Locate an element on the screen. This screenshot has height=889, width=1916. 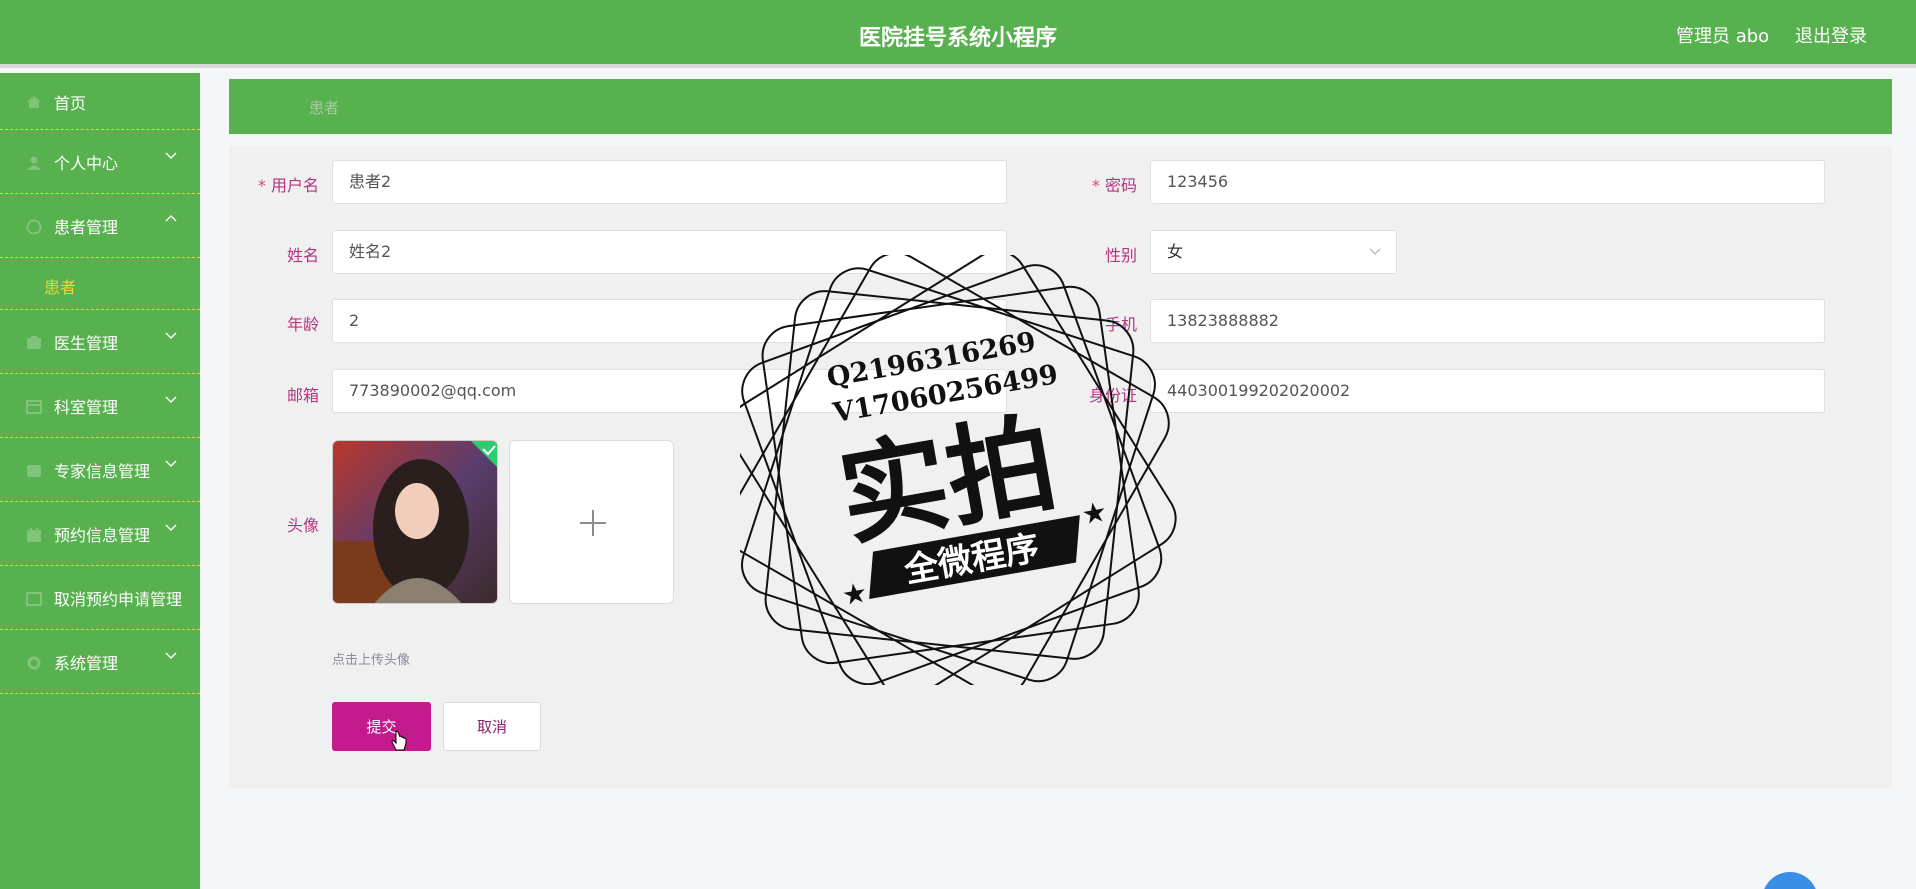
gender-selected-value: 女 is located at coordinates (1175, 251).